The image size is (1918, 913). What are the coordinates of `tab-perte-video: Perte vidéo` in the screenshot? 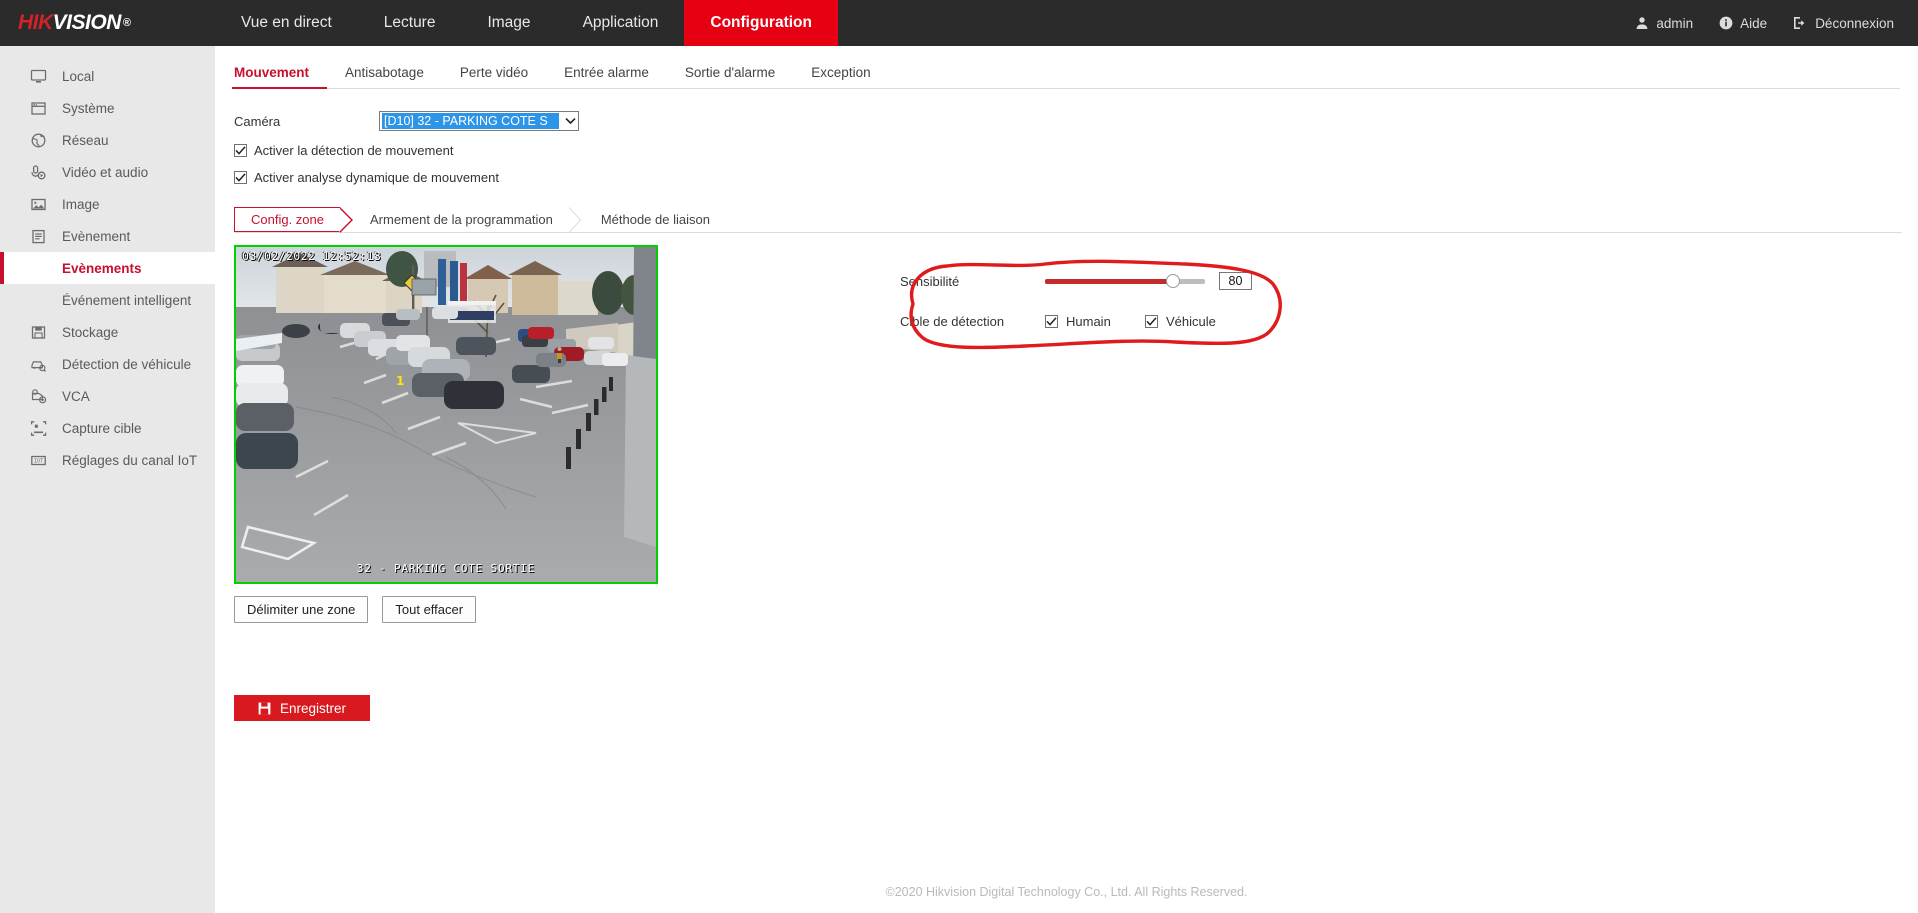 It's located at (494, 76).